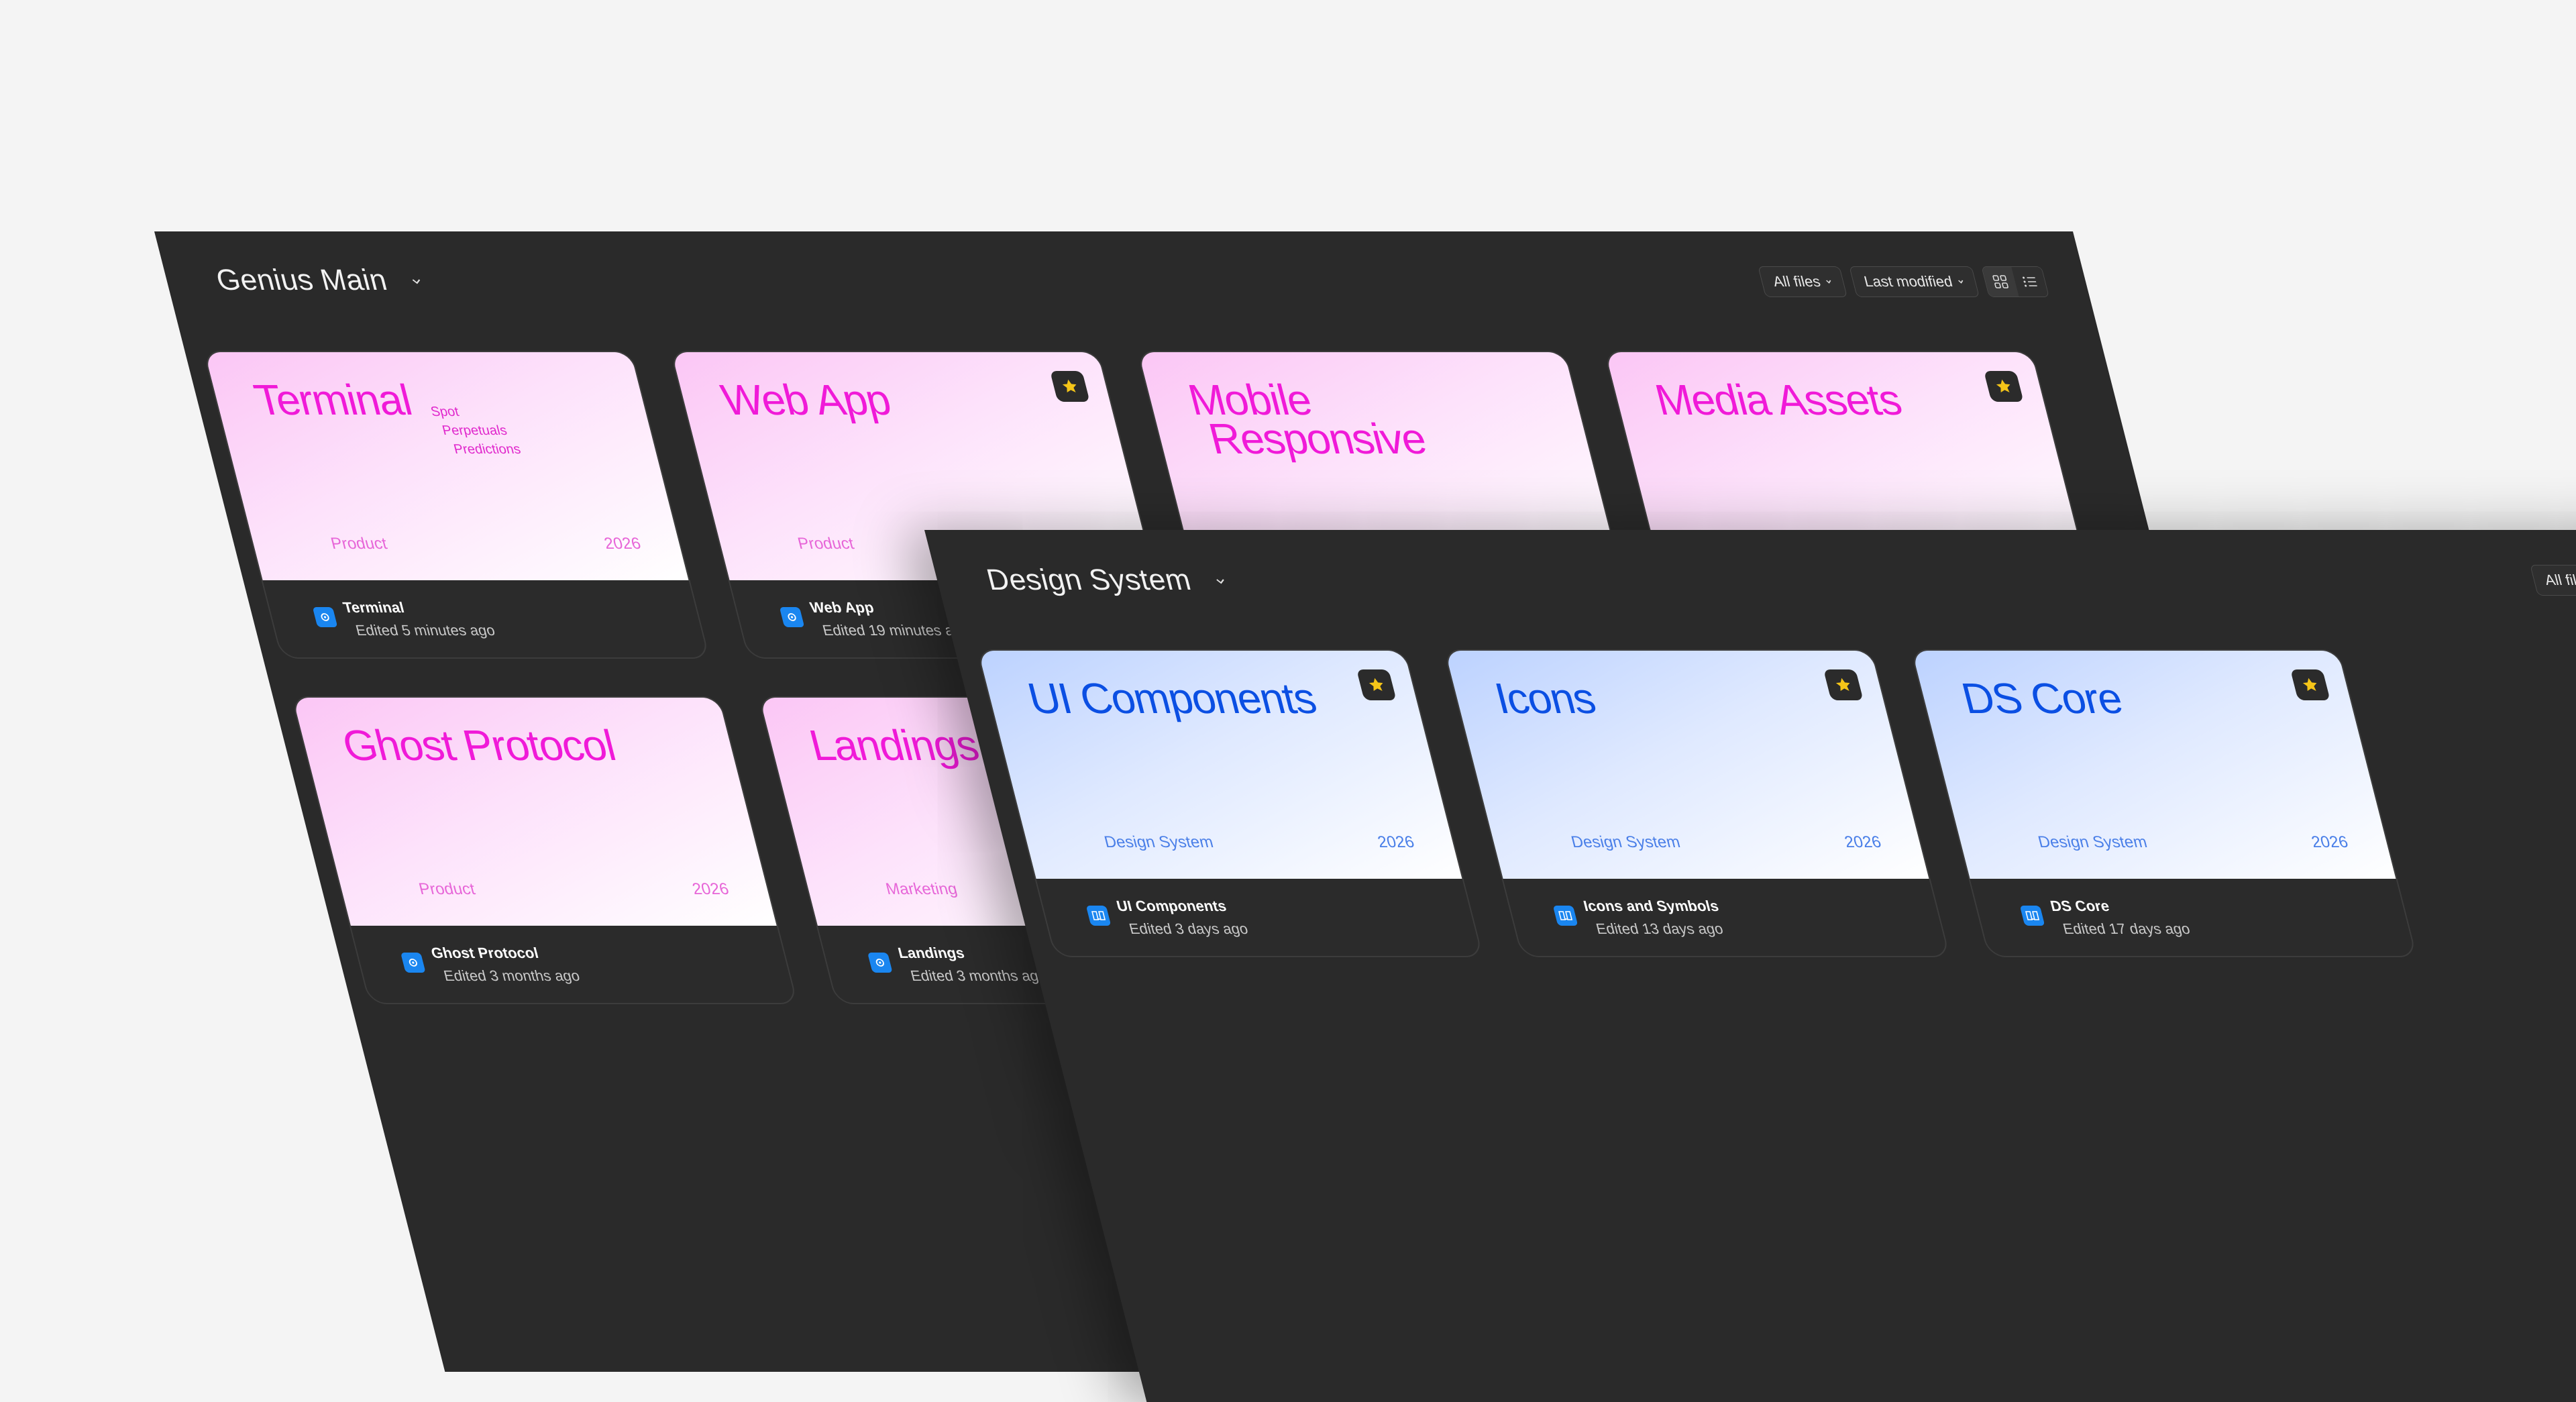 The image size is (2576, 1402). I want to click on file-name: UI Components, so click(1171, 906).